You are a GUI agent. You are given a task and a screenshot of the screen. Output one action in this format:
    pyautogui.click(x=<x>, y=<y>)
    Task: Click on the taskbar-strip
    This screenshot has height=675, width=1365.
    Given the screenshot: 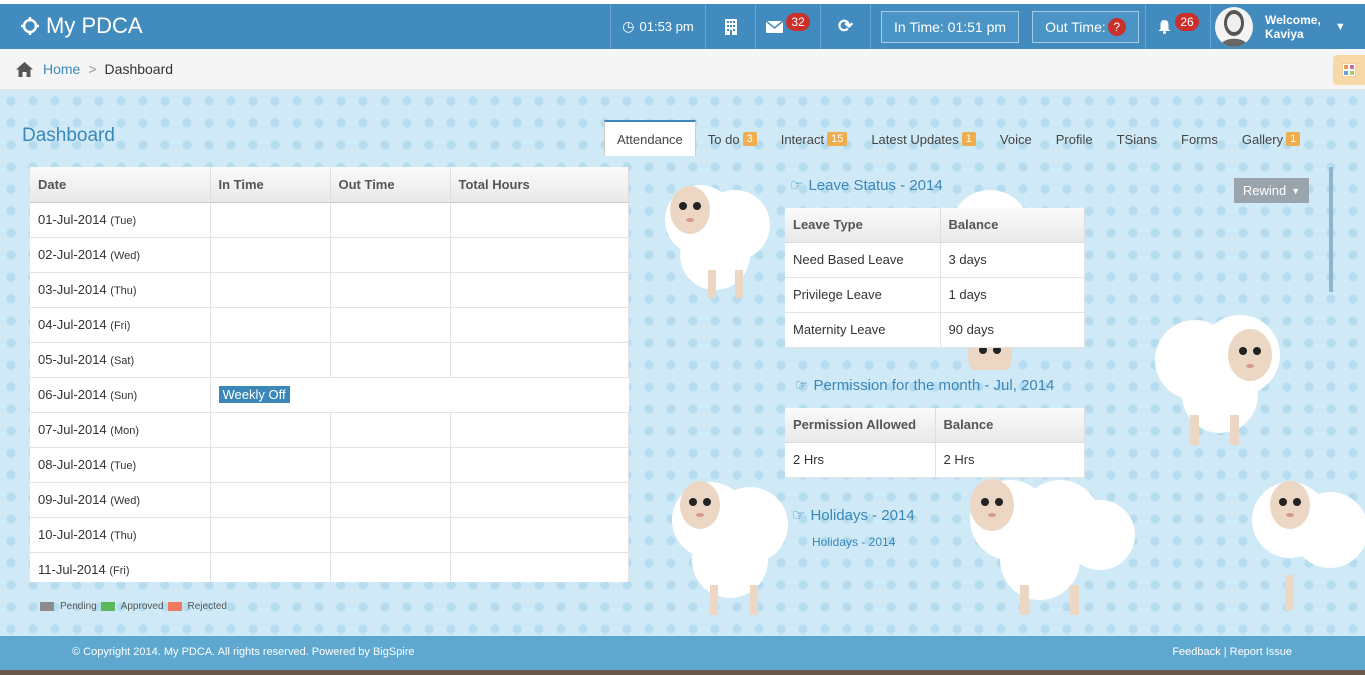 What is the action you would take?
    pyautogui.click(x=682, y=672)
    